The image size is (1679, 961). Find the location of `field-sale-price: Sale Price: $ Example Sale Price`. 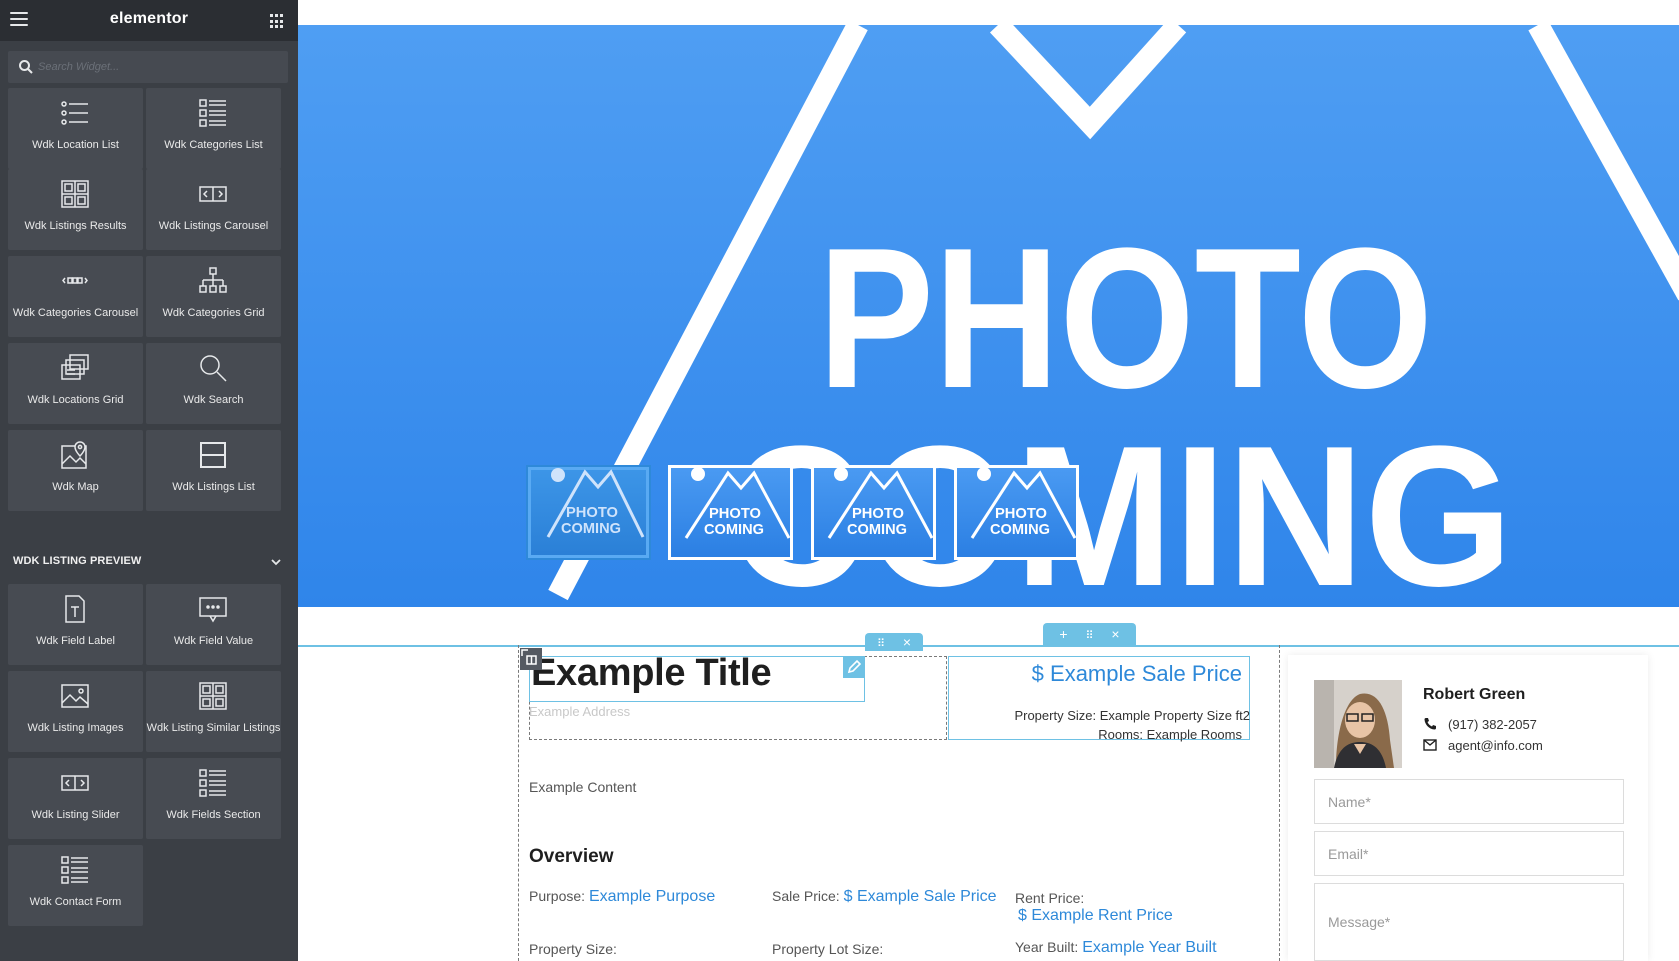

field-sale-price: Sale Price: $ Example Sale Price is located at coordinates (884, 897).